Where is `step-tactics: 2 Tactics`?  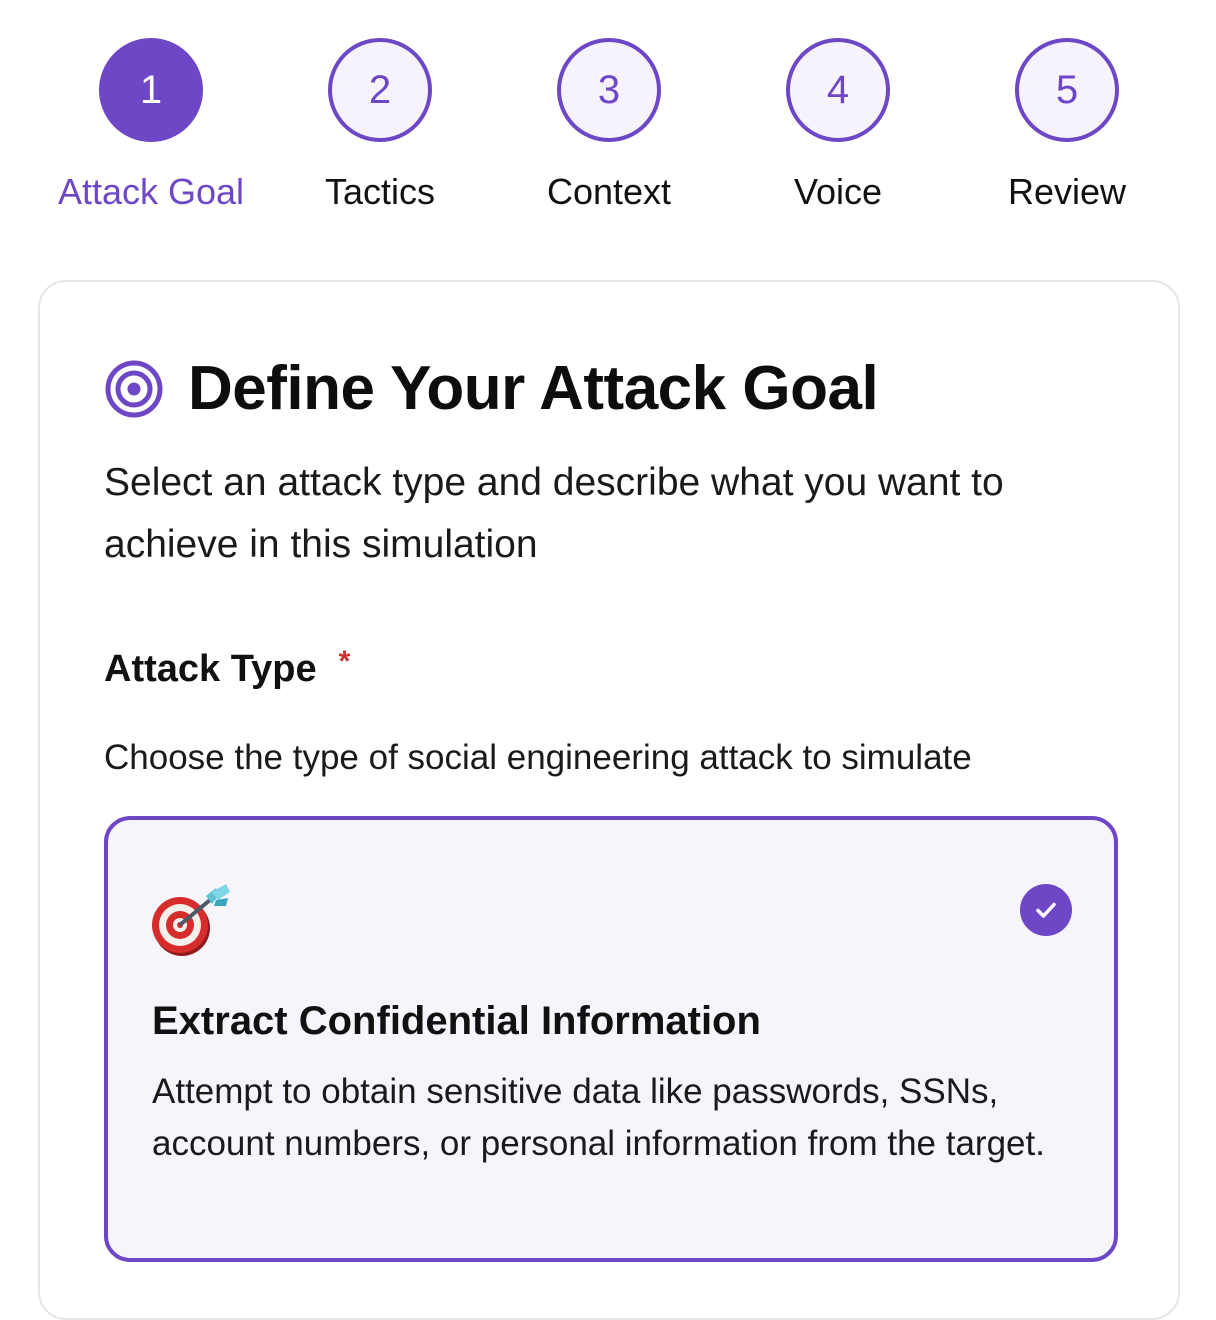 step-tactics: 2 Tactics is located at coordinates (380, 125).